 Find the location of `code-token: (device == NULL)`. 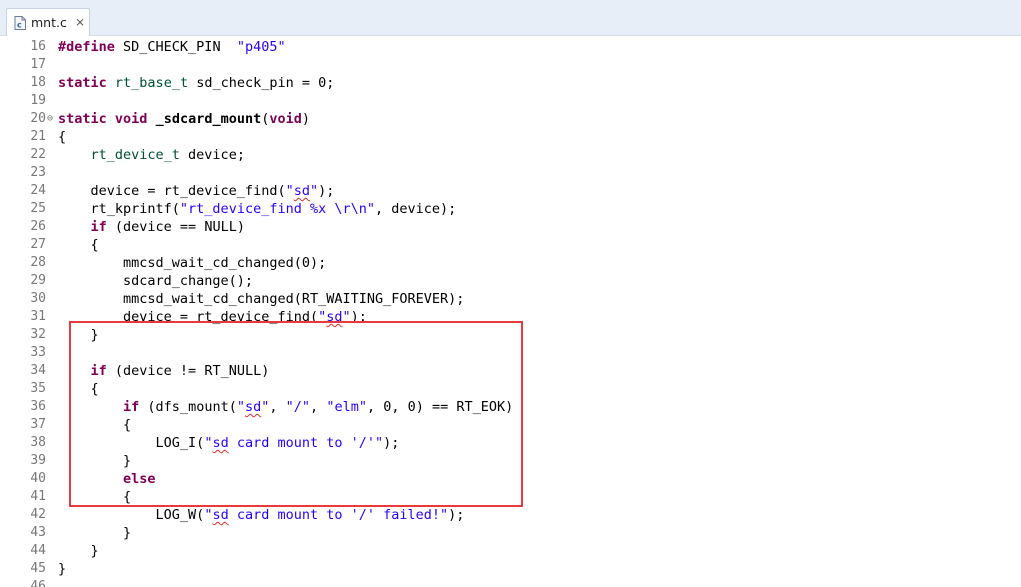

code-token: (device == NULL) is located at coordinates (175, 227).